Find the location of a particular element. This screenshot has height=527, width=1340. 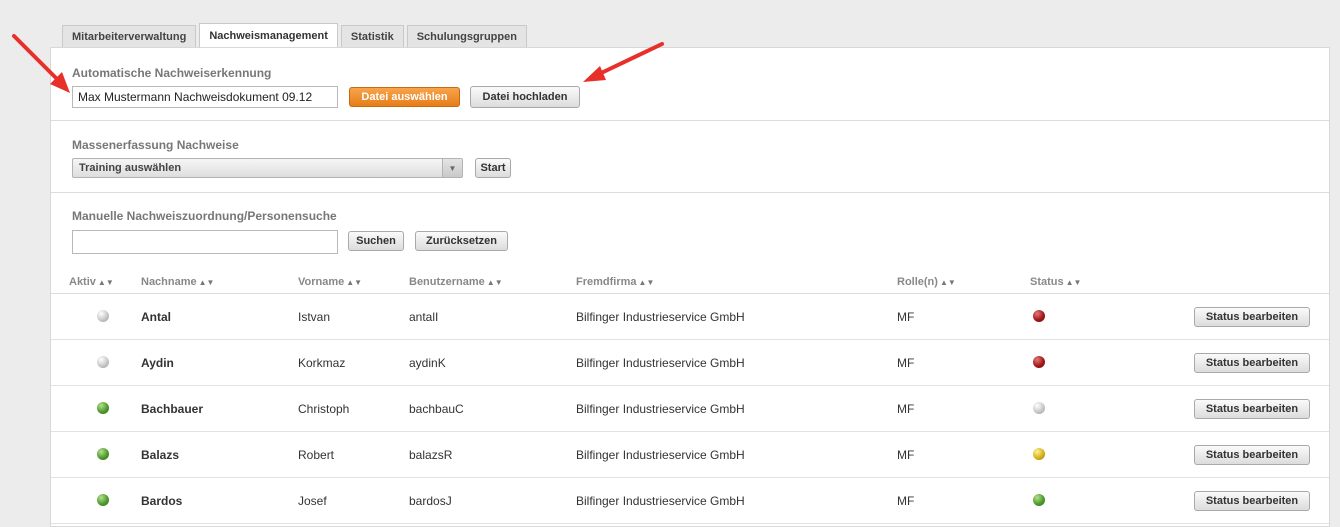

col-rollen: Rolle(n) ▲▼ is located at coordinates (926, 282).